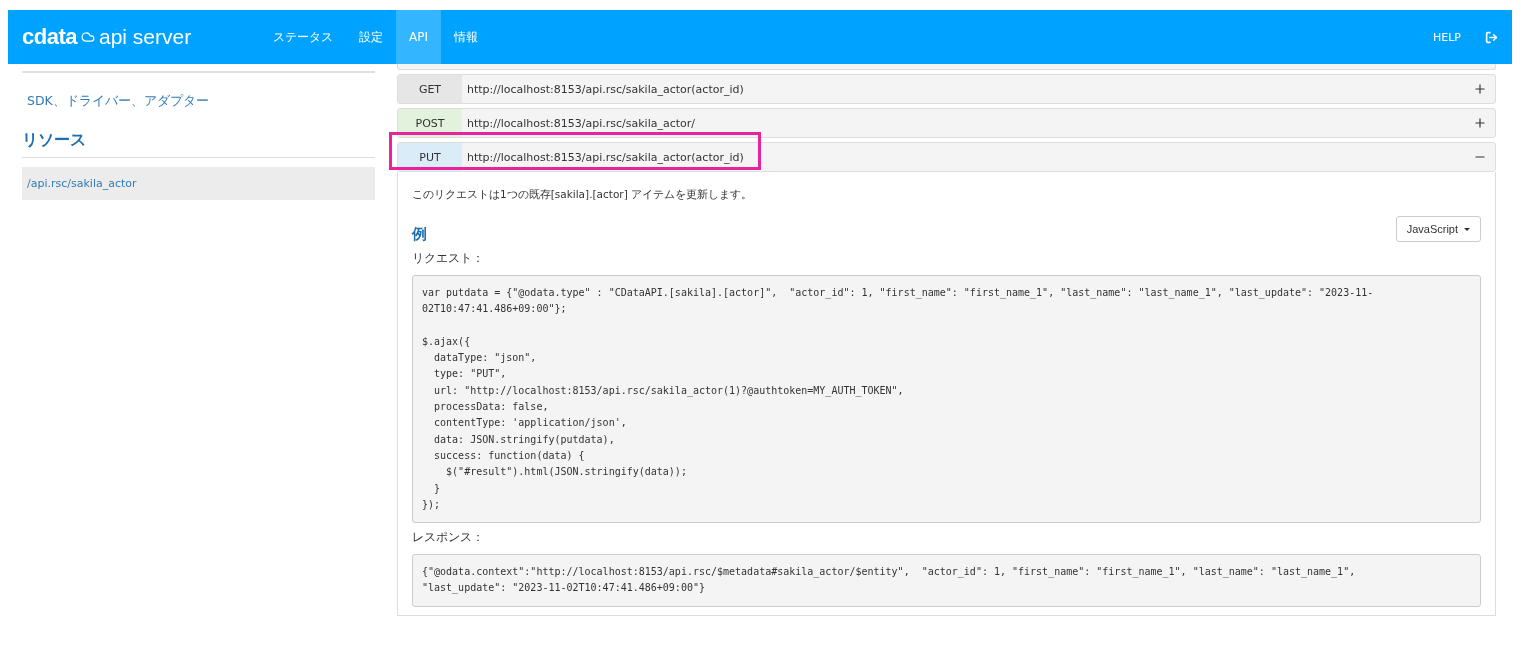 Image resolution: width=1522 pixels, height=654 pixels. Describe the element at coordinates (946, 580) in the screenshot. I see `response-code: {"@odata.context":"http://localhost:8153/api.rsc/$metadata#sakila_actor/$entity", "actor_id": 1, "first_name": "first_name_1", "last_name": "last_name_1", "last_update": "2023-11-02T10:47:41.486+09:00"}` at that location.